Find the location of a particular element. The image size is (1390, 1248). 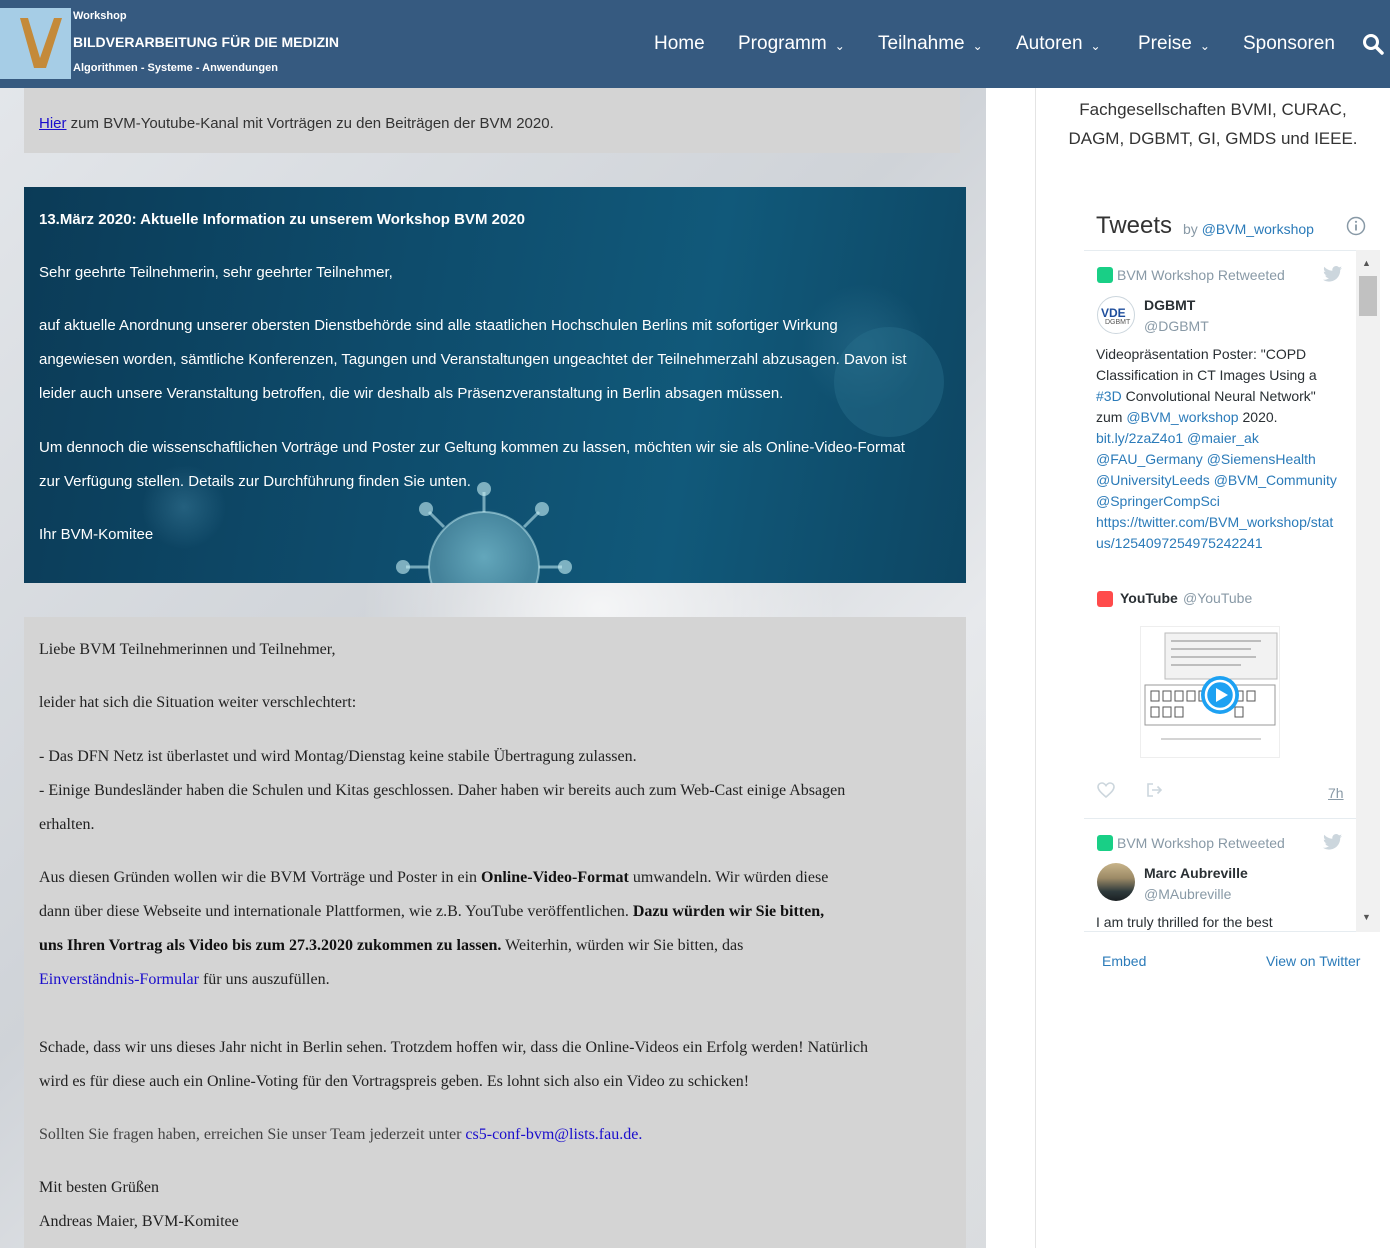

nav-home-label: Home is located at coordinates (679, 43).